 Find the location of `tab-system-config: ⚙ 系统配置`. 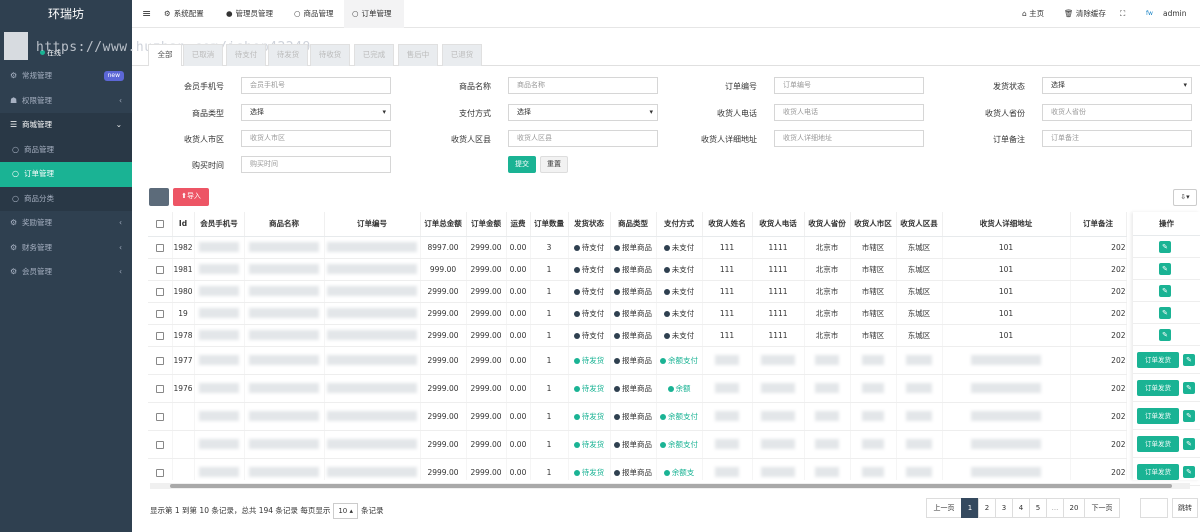

tab-system-config: ⚙ 系统配置 is located at coordinates (189, 14).